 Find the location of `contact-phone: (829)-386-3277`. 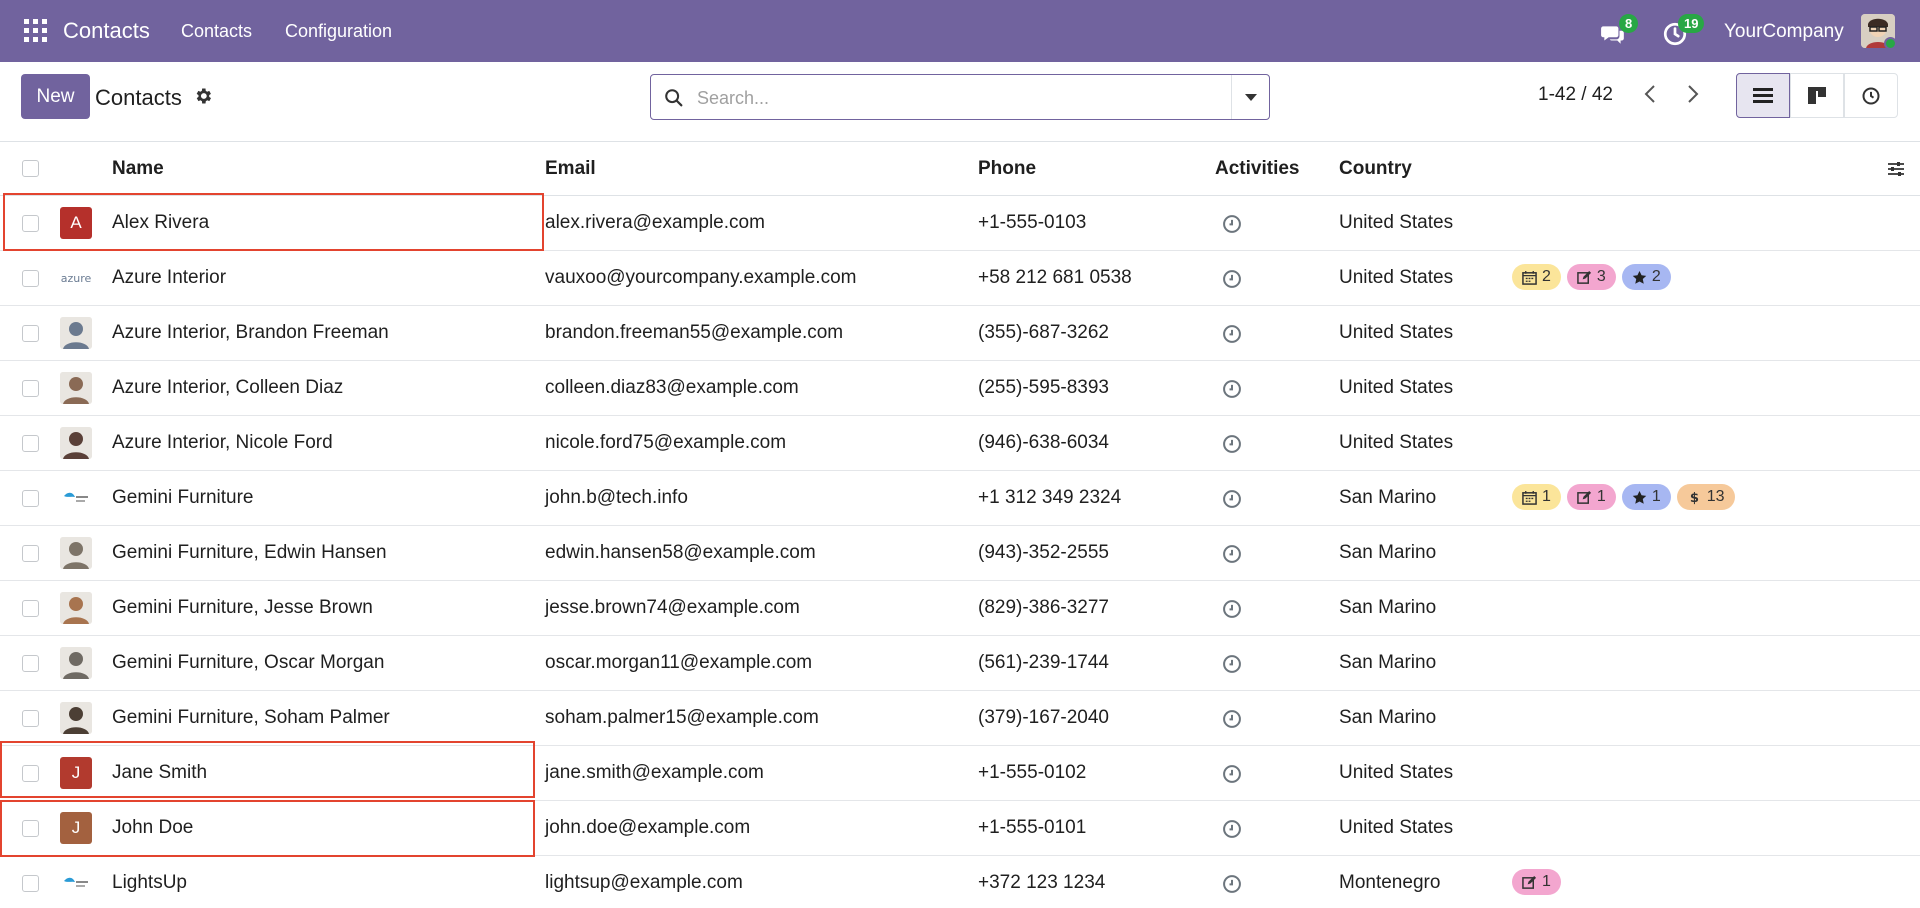

contact-phone: (829)-386-3277 is located at coordinates (1043, 608).